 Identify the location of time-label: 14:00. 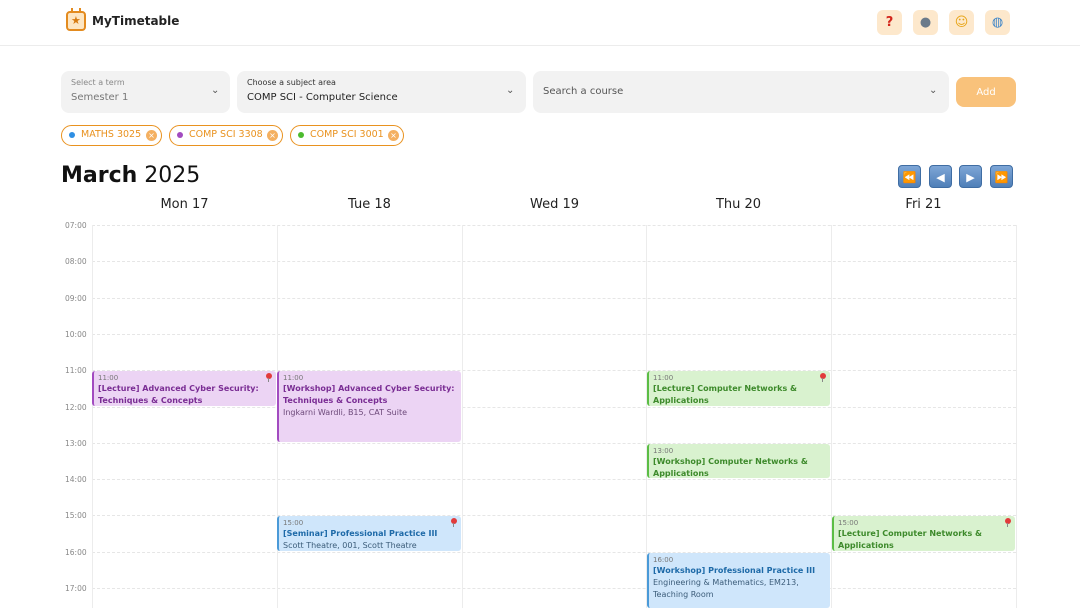
(76, 479).